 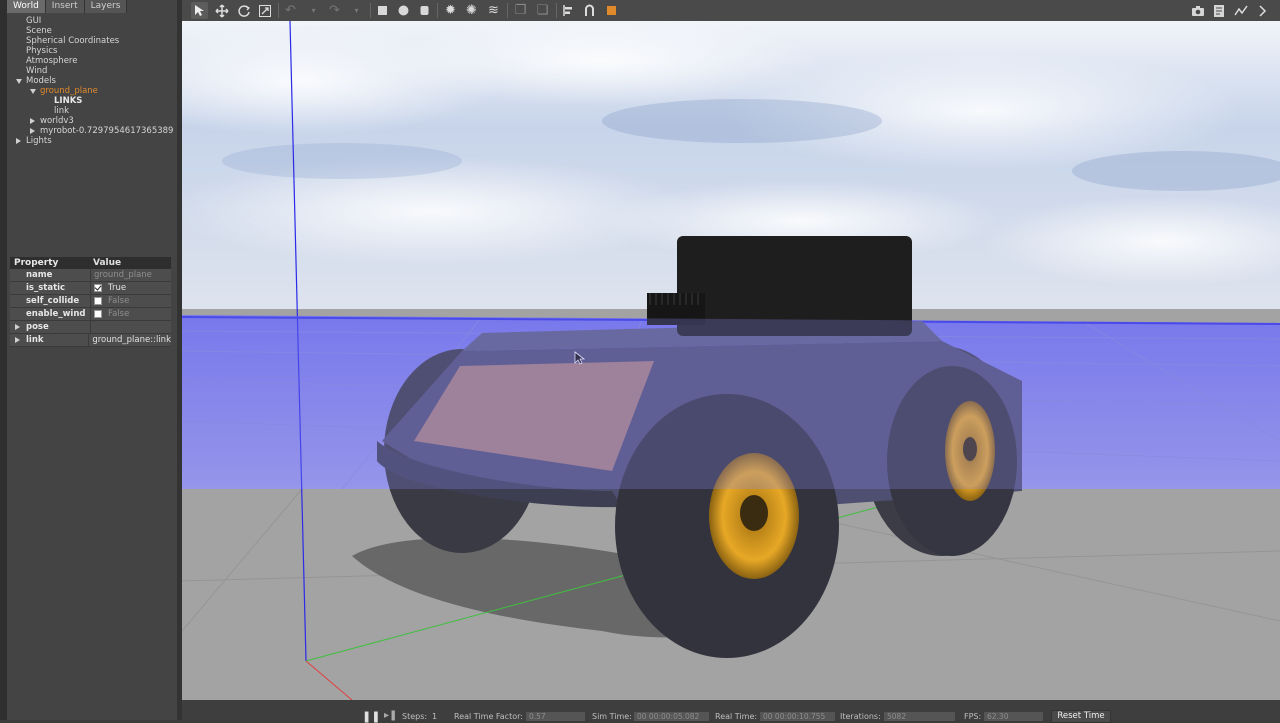 What do you see at coordinates (90, 263) in the screenshot?
I see `property-header: Property Value` at bounding box center [90, 263].